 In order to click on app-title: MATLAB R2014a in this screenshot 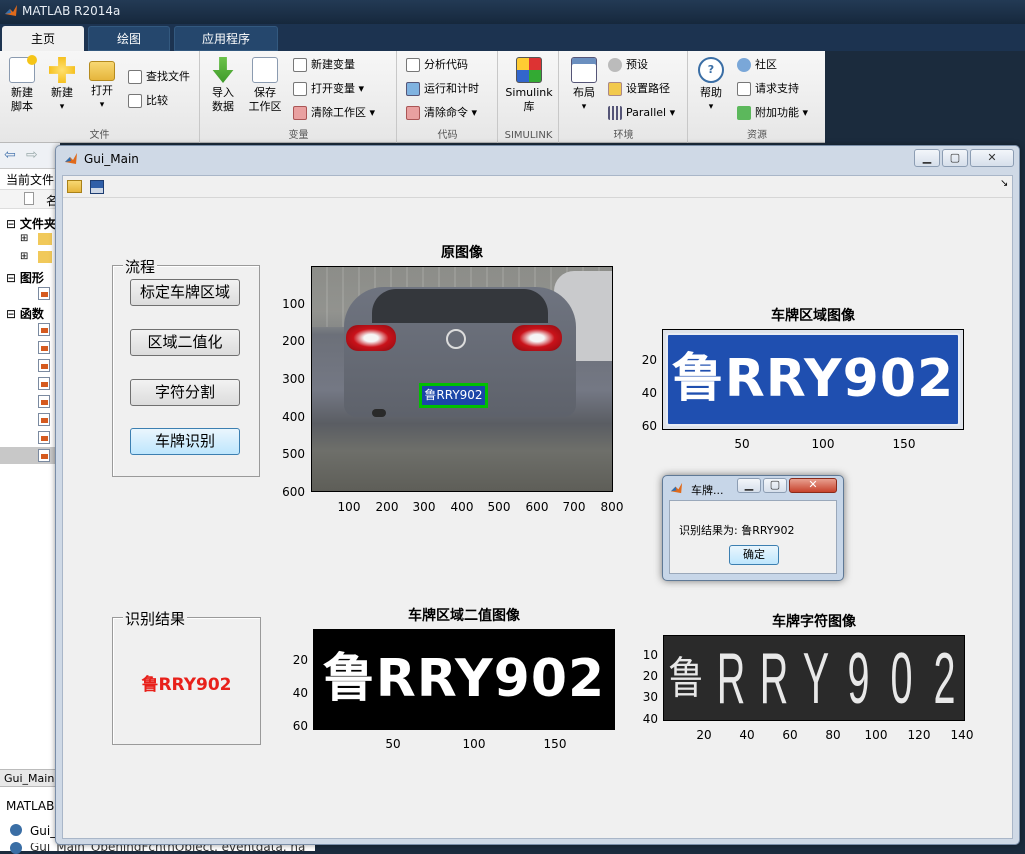, I will do `click(71, 11)`.